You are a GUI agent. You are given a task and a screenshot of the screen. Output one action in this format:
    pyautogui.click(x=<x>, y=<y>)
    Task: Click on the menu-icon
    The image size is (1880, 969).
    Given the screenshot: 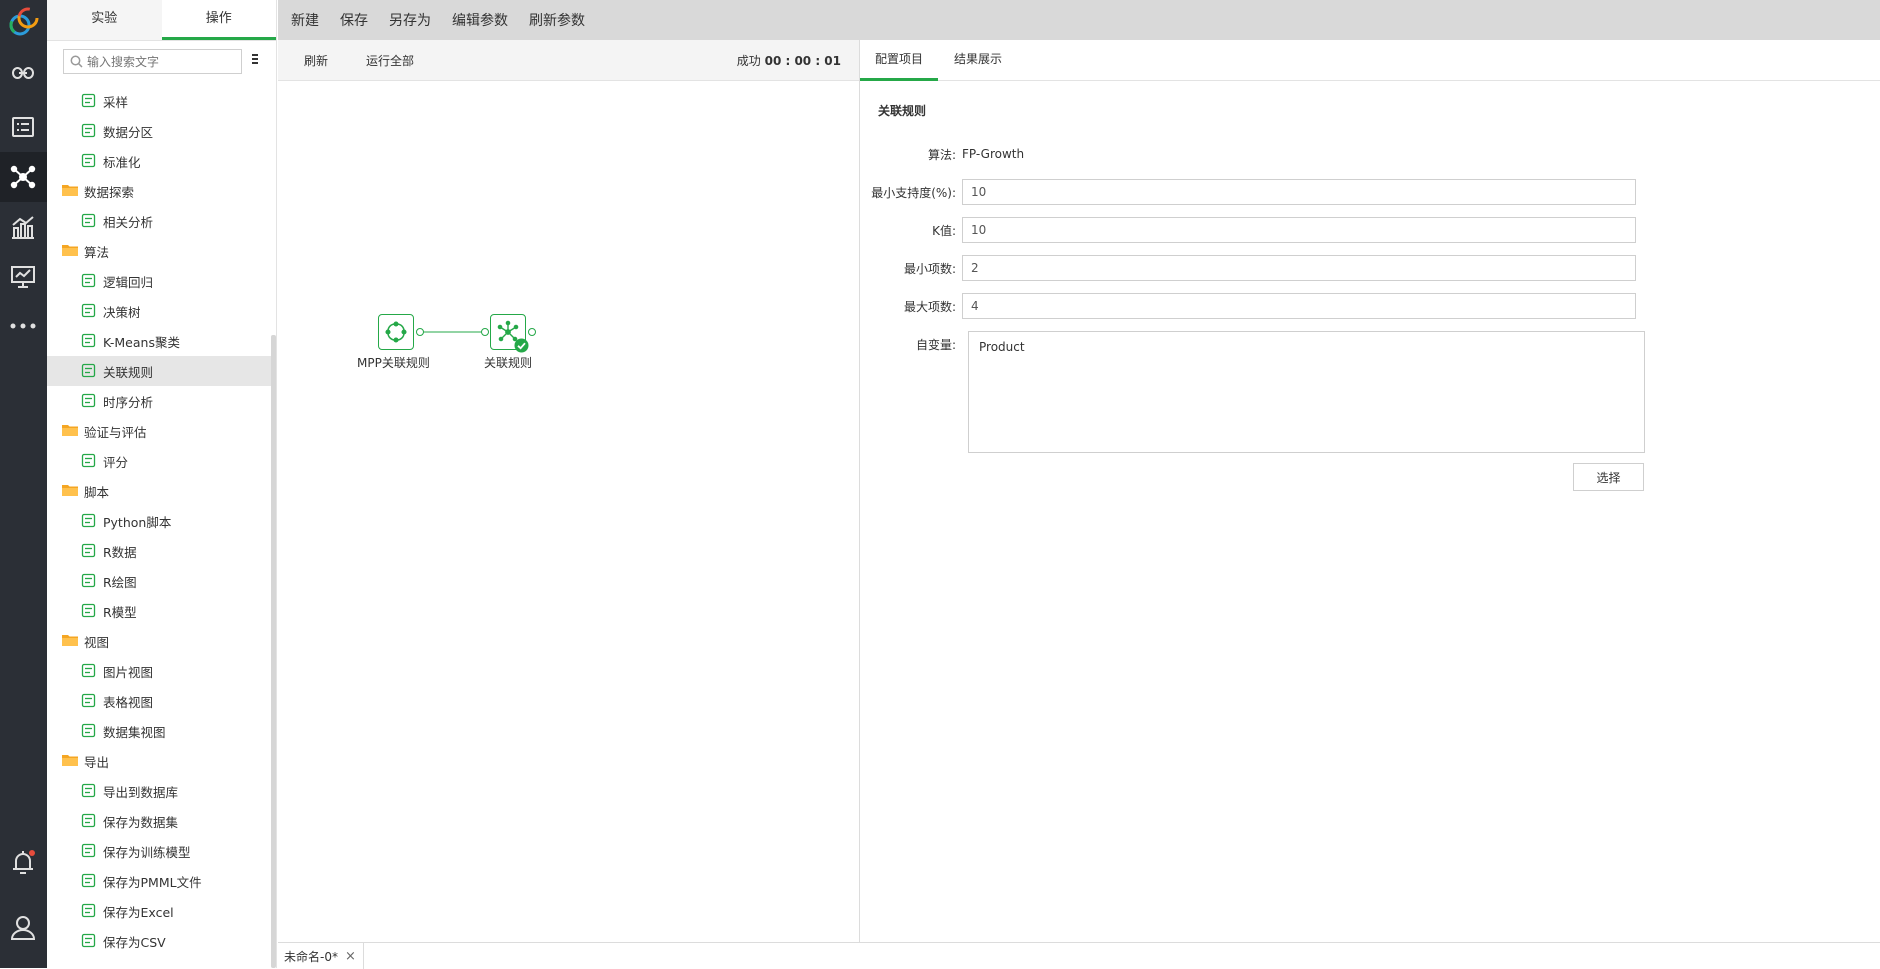 What is the action you would take?
    pyautogui.click(x=256, y=61)
    